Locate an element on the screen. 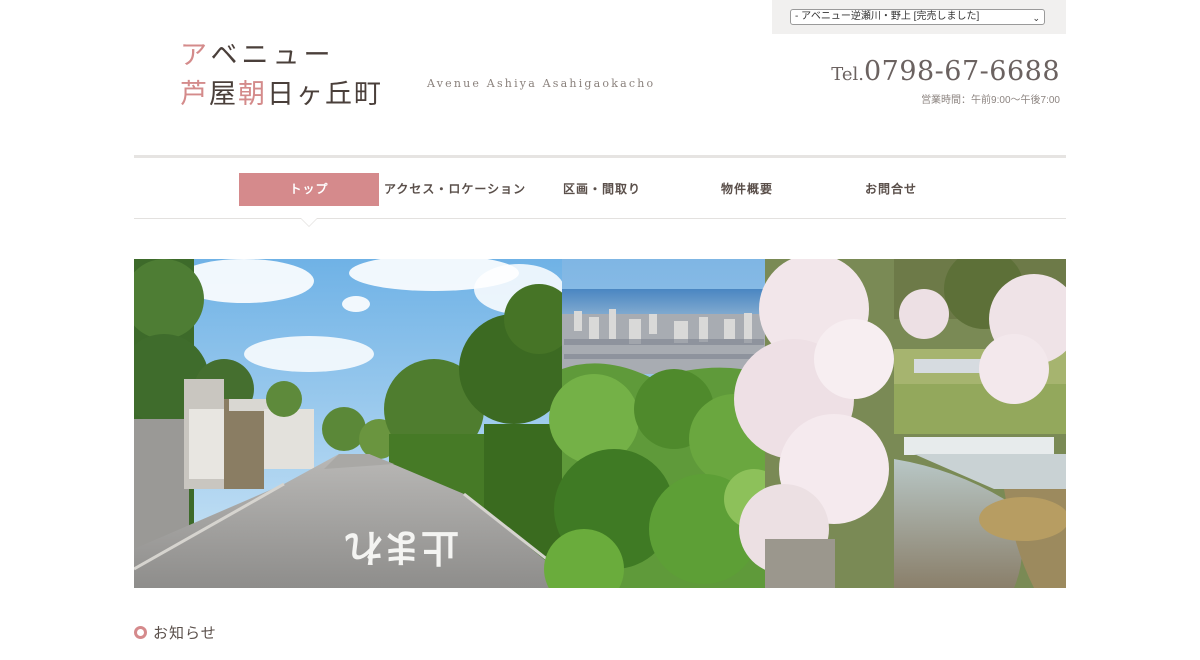 The height and width of the screenshot is (660, 1200). logo-ashiya-rest: 屋 is located at coordinates (223, 94).